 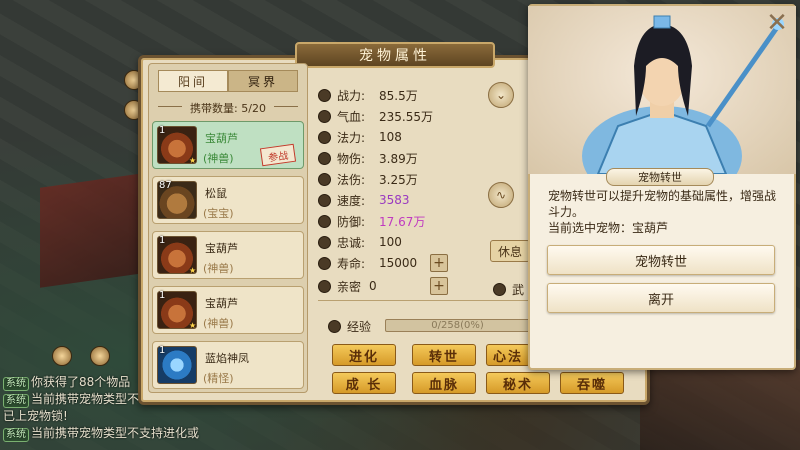 I want to click on realm-tabs: 阳间 冥界, so click(x=228, y=81).